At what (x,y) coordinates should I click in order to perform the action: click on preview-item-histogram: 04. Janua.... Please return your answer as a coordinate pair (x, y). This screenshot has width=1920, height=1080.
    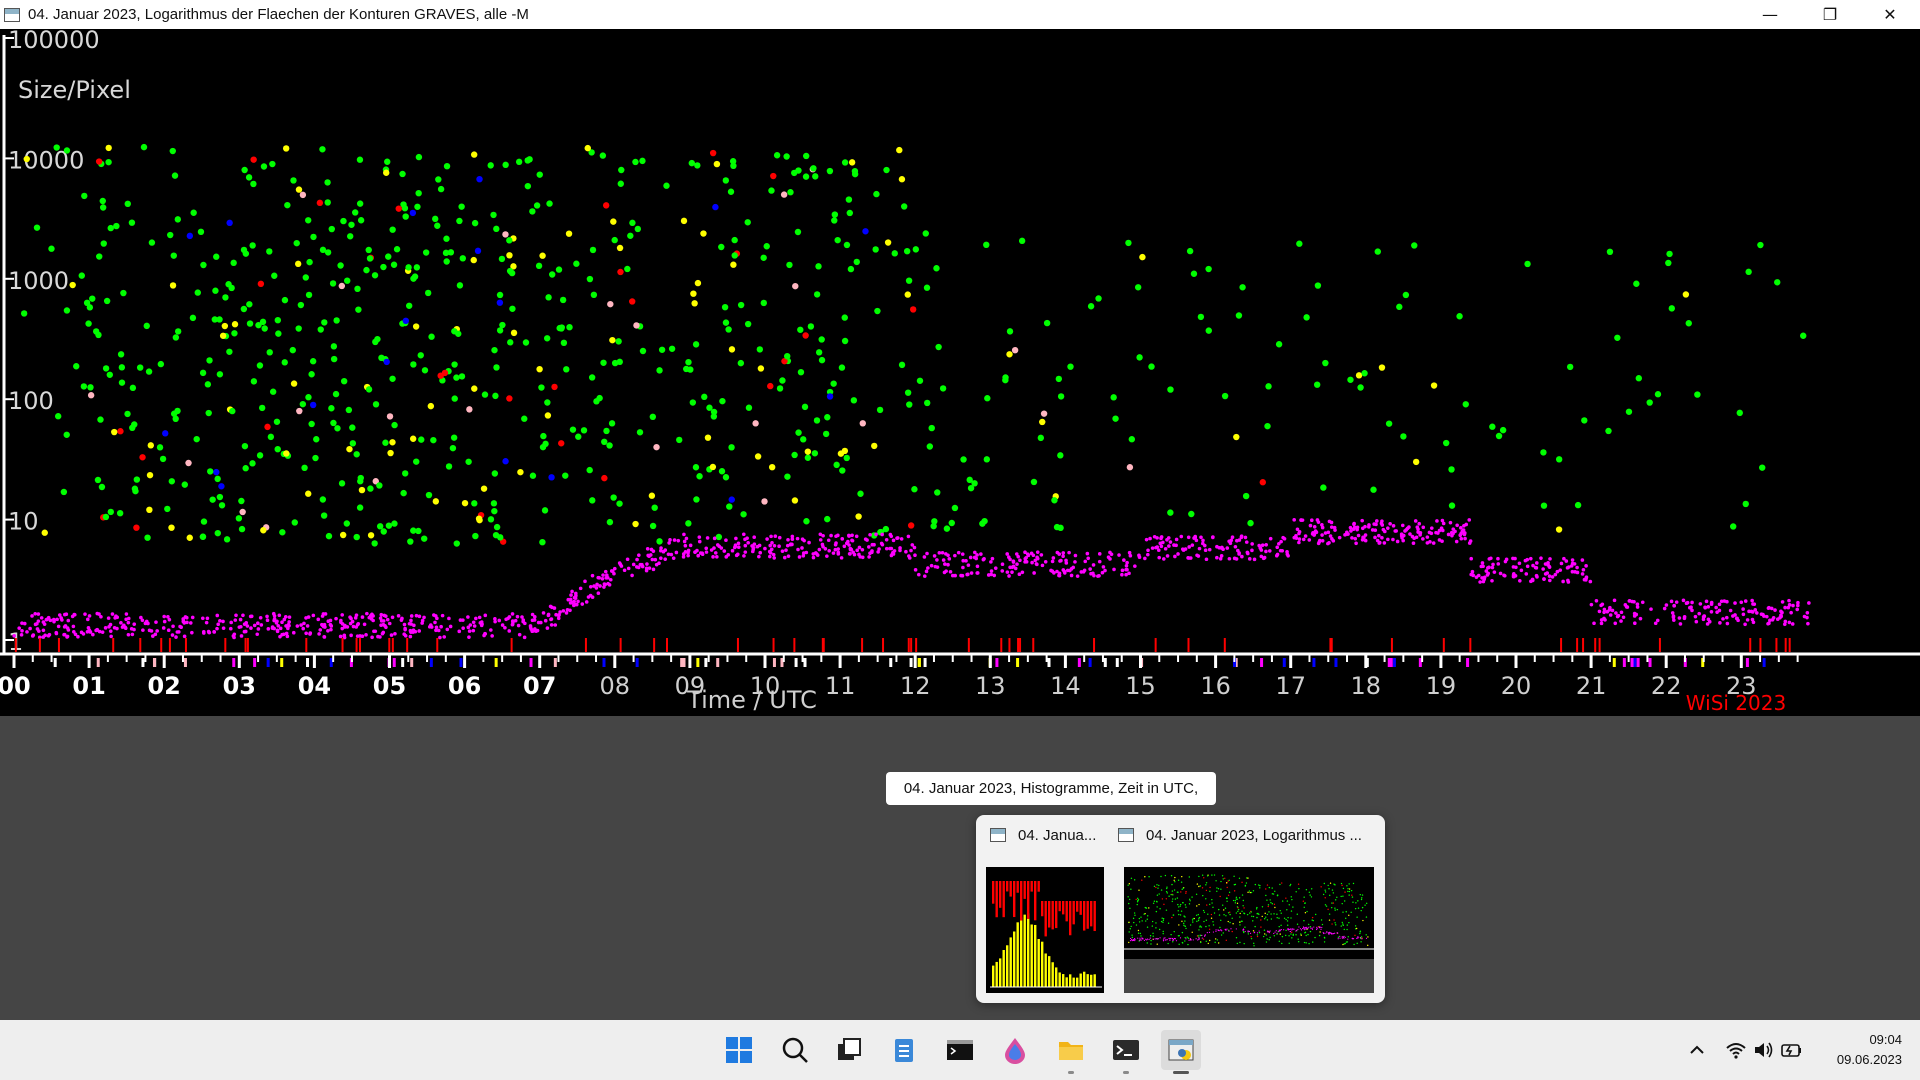
    Looking at the image, I should click on (1043, 835).